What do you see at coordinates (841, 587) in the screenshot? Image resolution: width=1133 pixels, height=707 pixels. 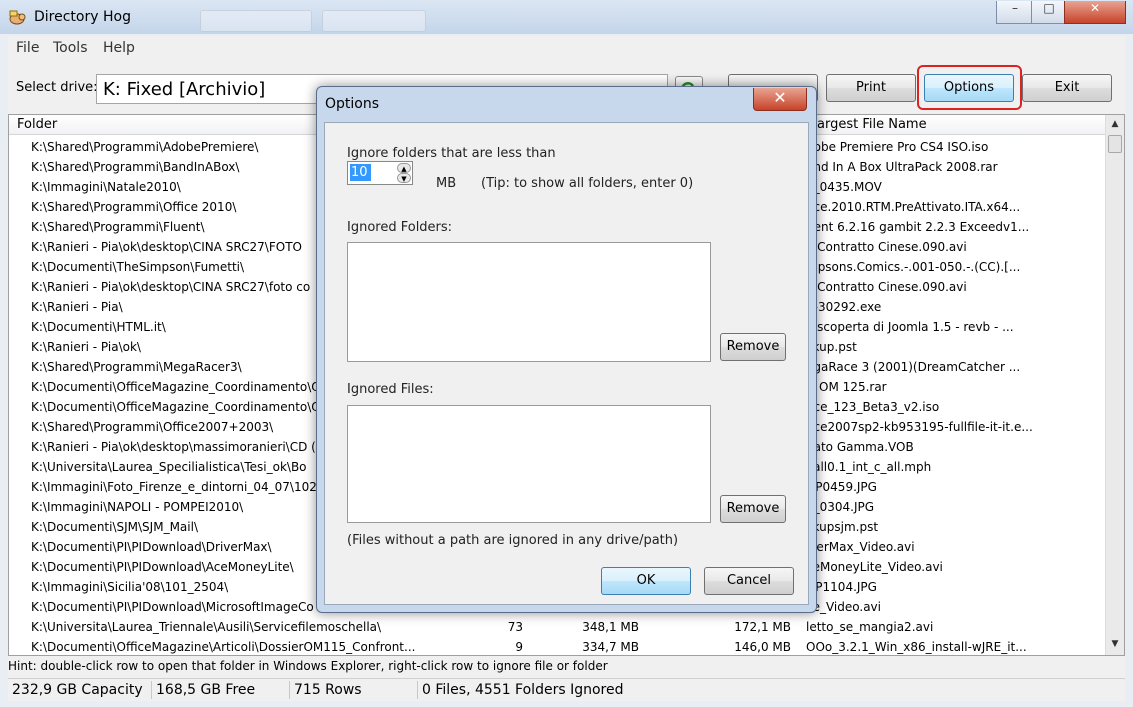 I see `cell-largest-name: GP1104.JPG` at bounding box center [841, 587].